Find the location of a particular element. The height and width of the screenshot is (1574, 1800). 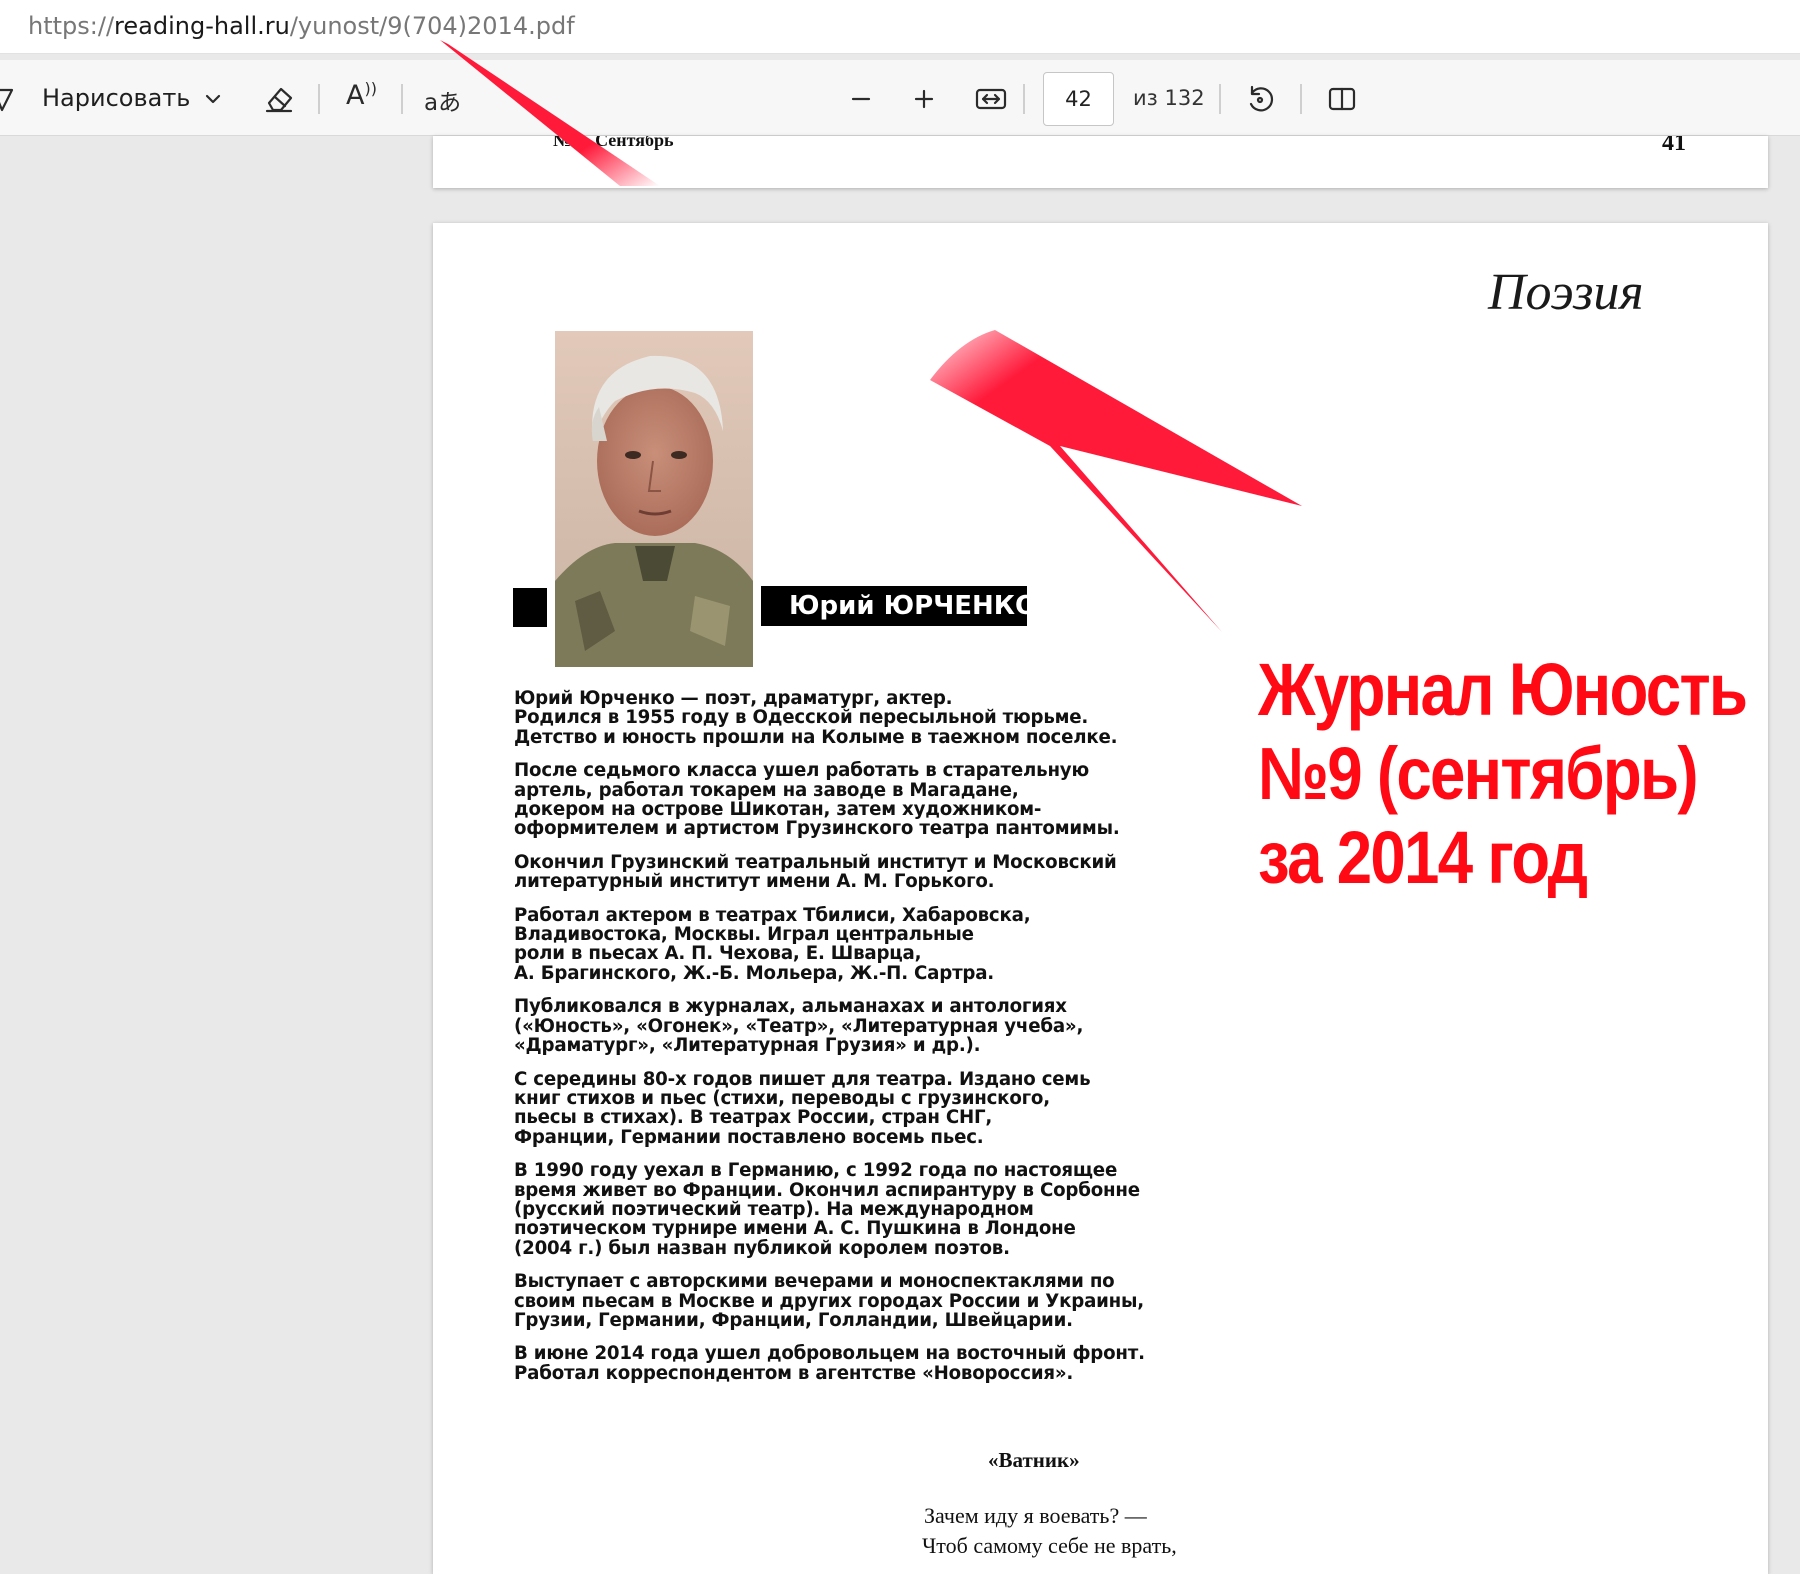

url-prefix: https:// is located at coordinates (71, 26).